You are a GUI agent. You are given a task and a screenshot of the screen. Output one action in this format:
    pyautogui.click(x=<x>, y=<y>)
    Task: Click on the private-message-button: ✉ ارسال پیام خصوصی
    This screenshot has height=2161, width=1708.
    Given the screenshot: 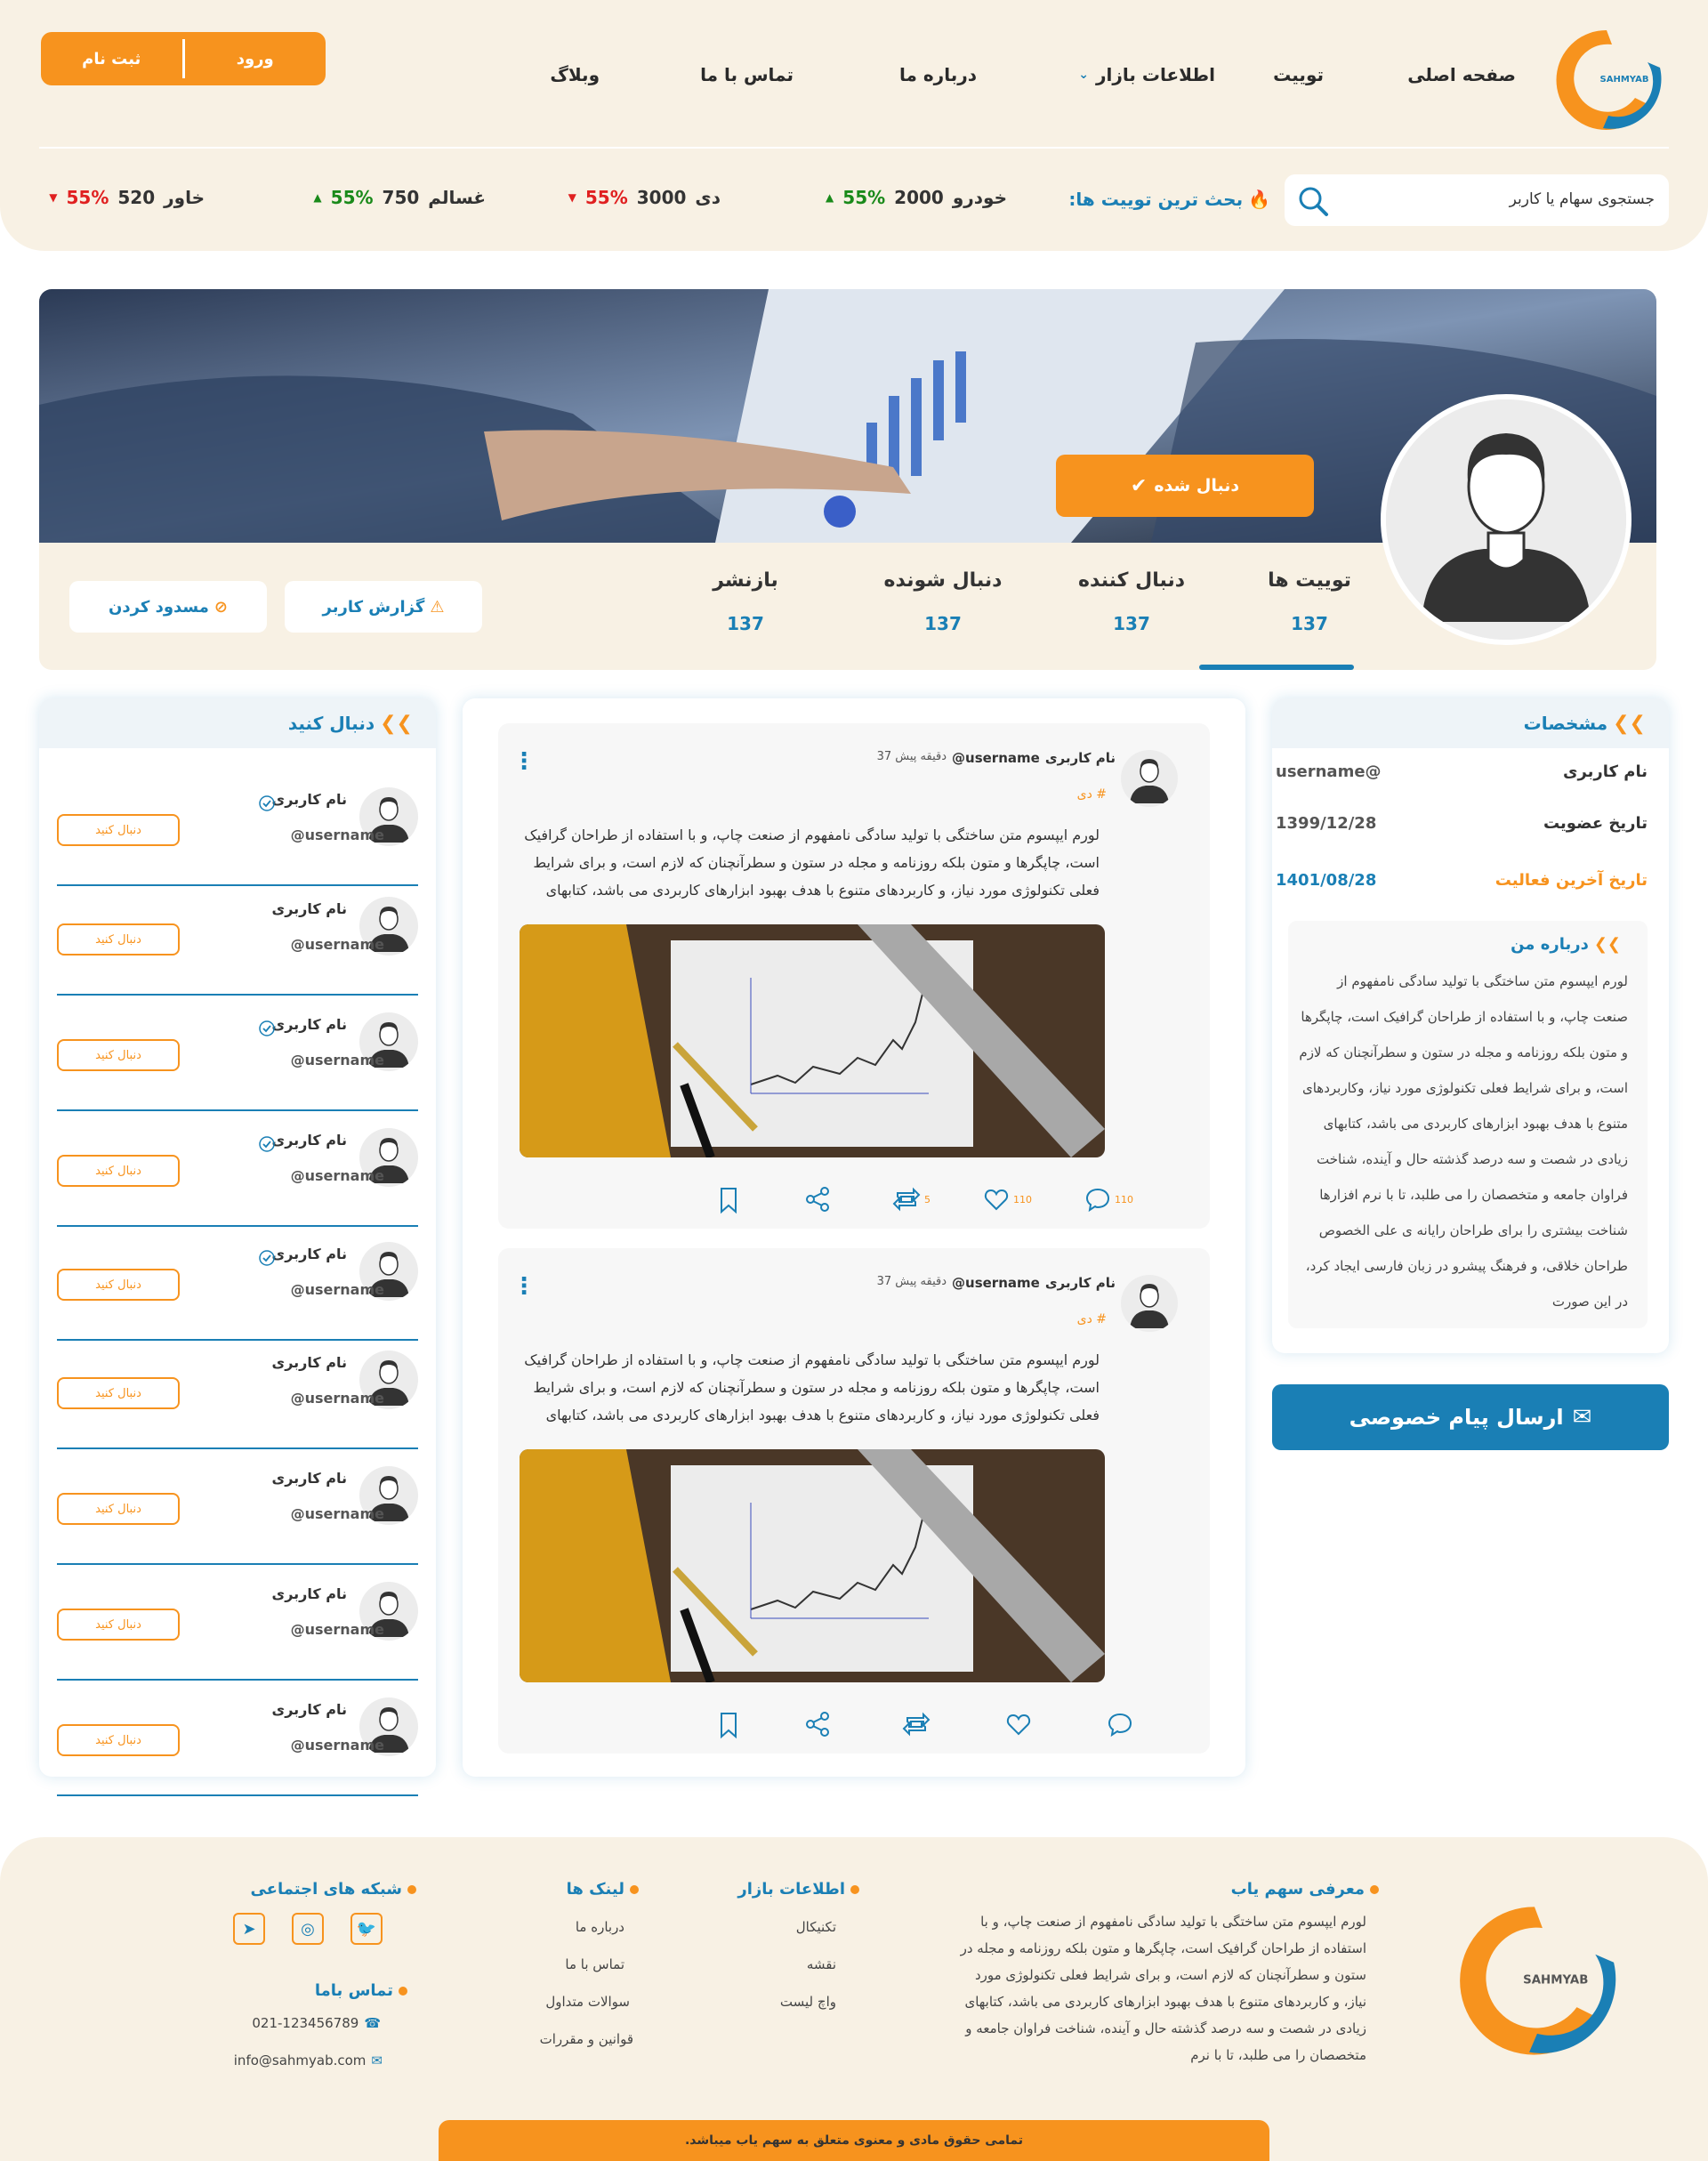 What is the action you would take?
    pyautogui.click(x=1470, y=1417)
    